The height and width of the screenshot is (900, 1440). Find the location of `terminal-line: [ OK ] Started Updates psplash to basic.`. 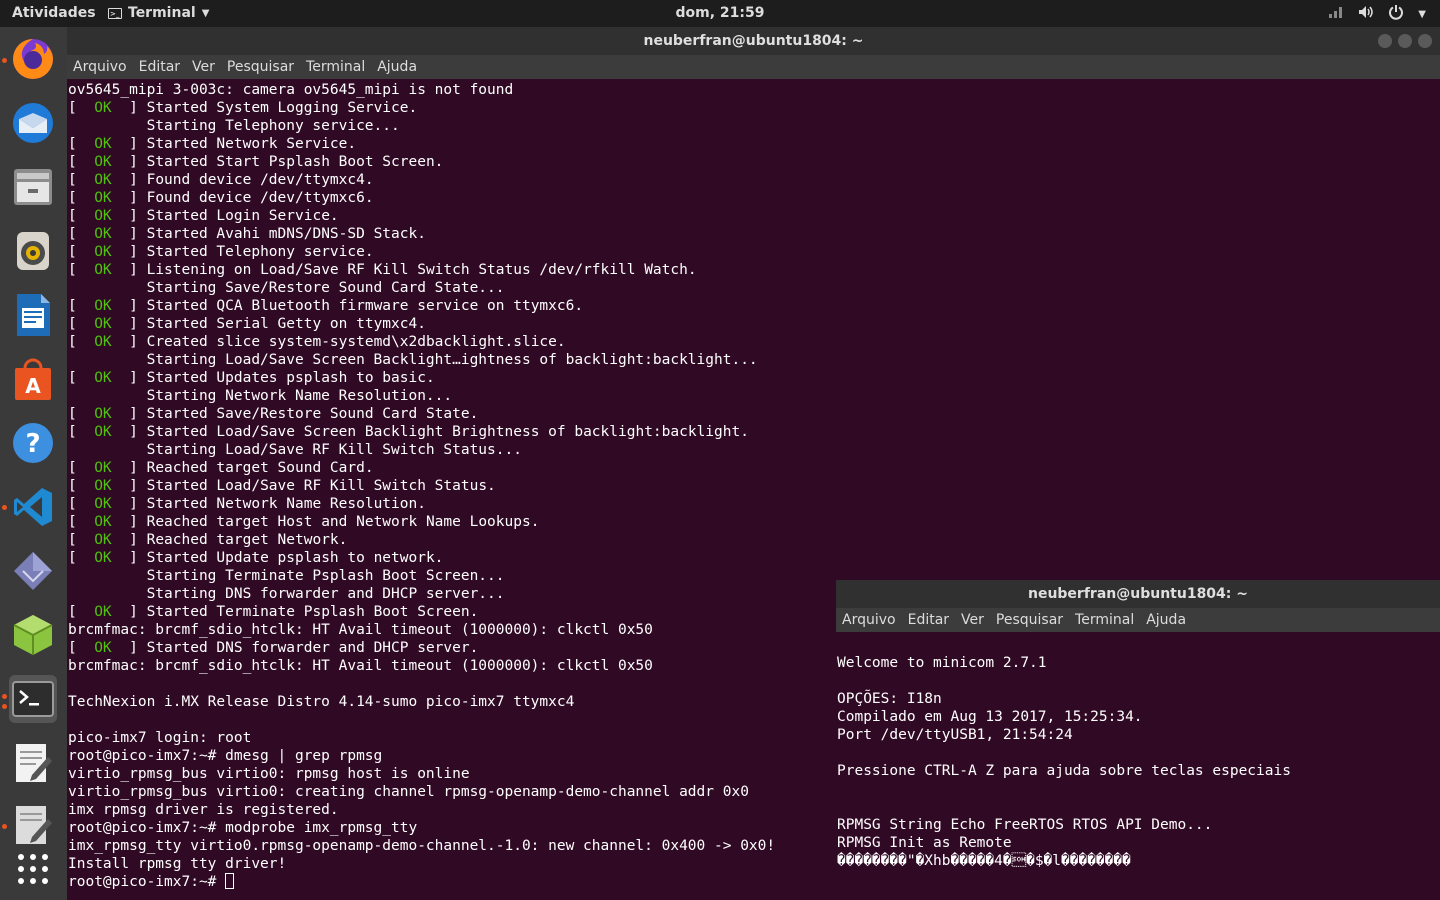

terminal-line: [ OK ] Started Updates psplash to basic. is located at coordinates (251, 378).